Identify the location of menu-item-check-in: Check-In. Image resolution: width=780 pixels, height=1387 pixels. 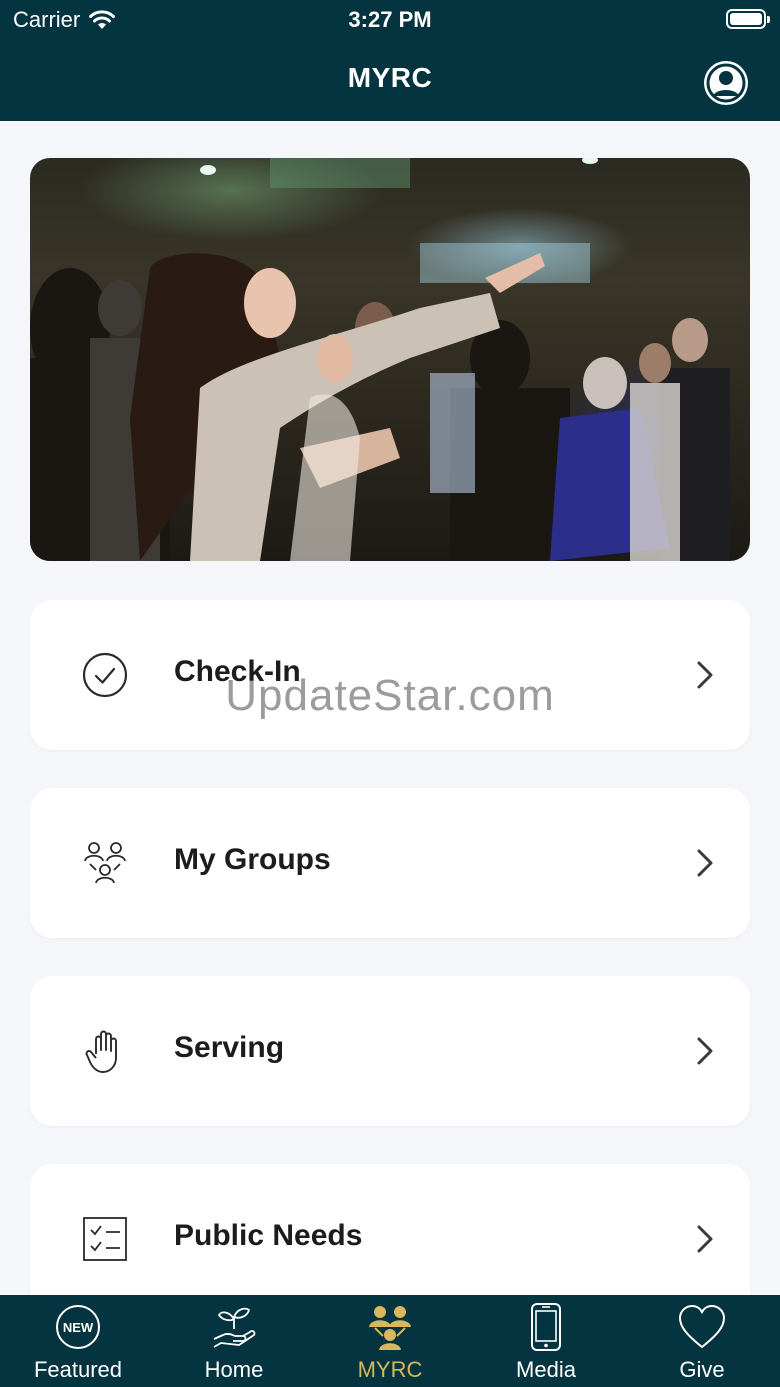
(390, 675).